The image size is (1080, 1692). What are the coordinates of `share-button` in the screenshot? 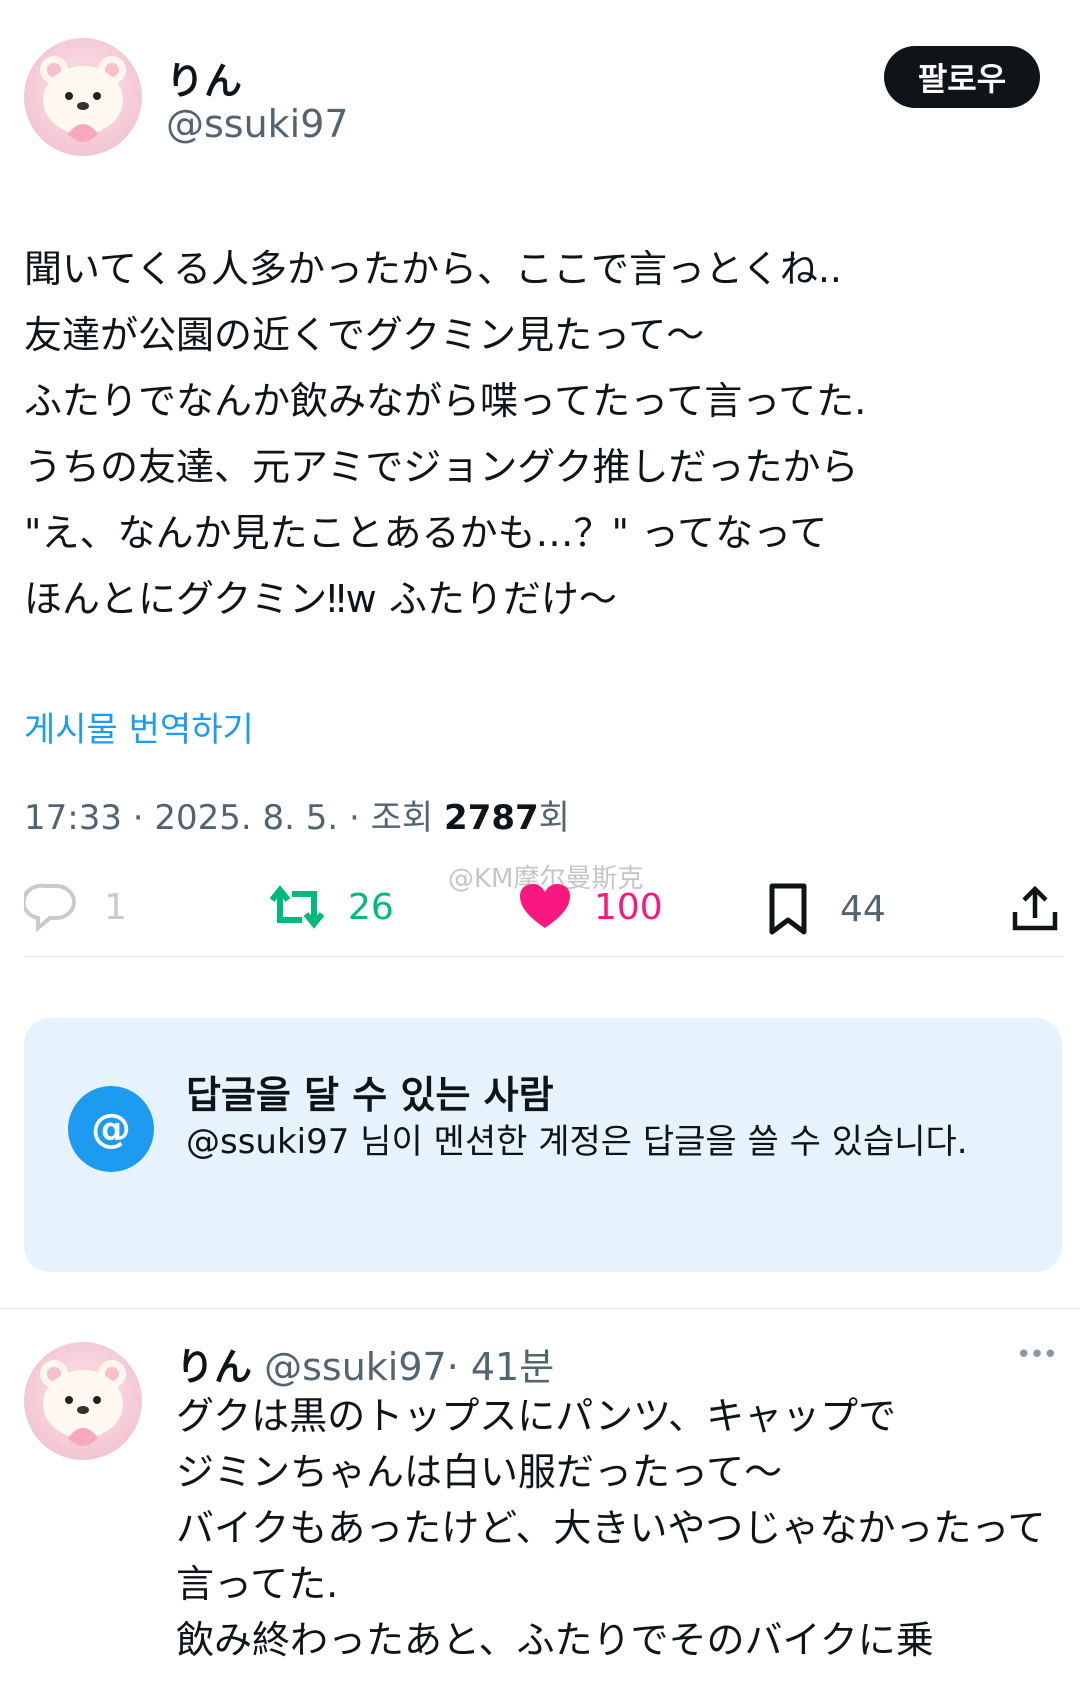 It's located at (1035, 911).